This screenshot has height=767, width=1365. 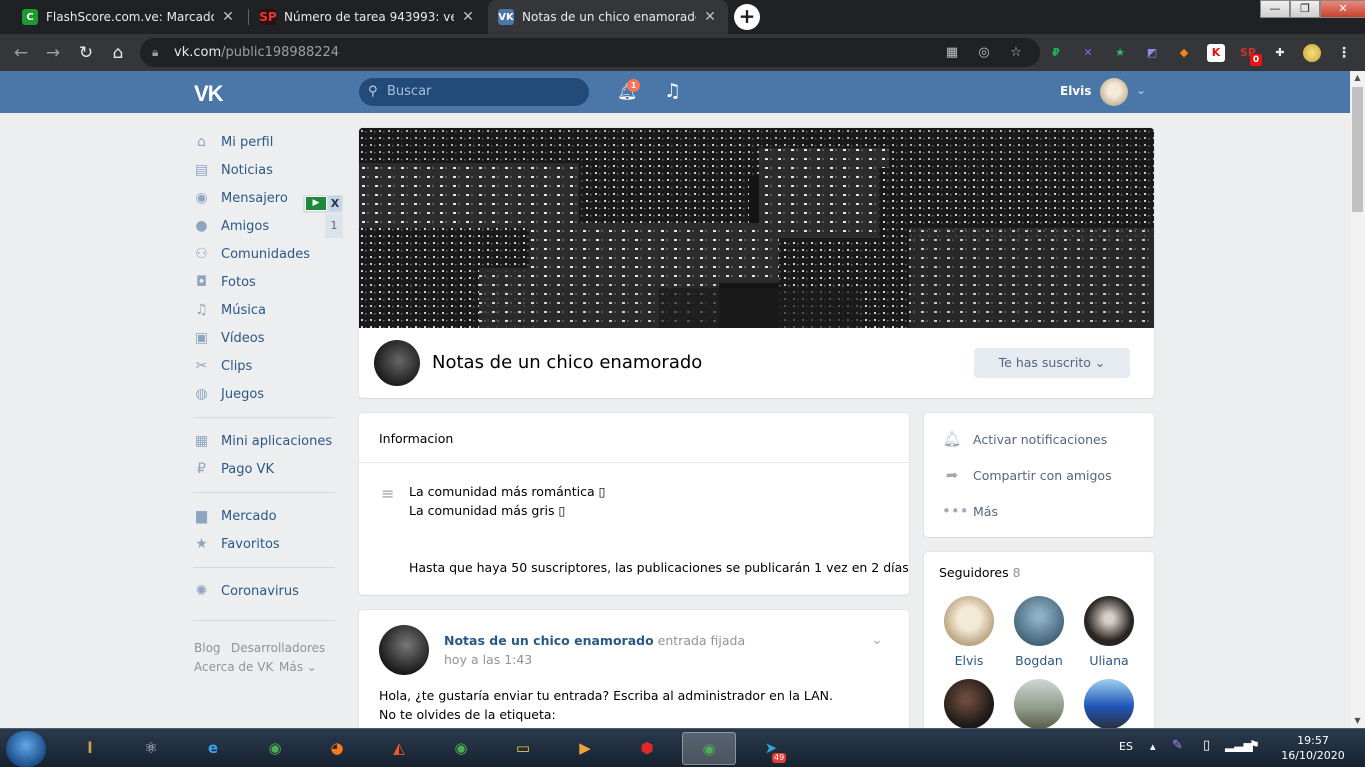 What do you see at coordinates (628, 90) in the screenshot?
I see `notifications-bell-icon: 🔔︎ 1` at bounding box center [628, 90].